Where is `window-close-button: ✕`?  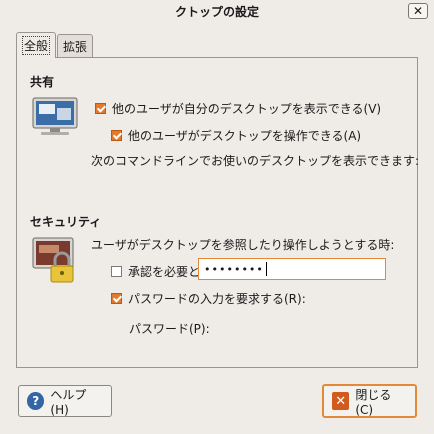 window-close-button: ✕ is located at coordinates (418, 11).